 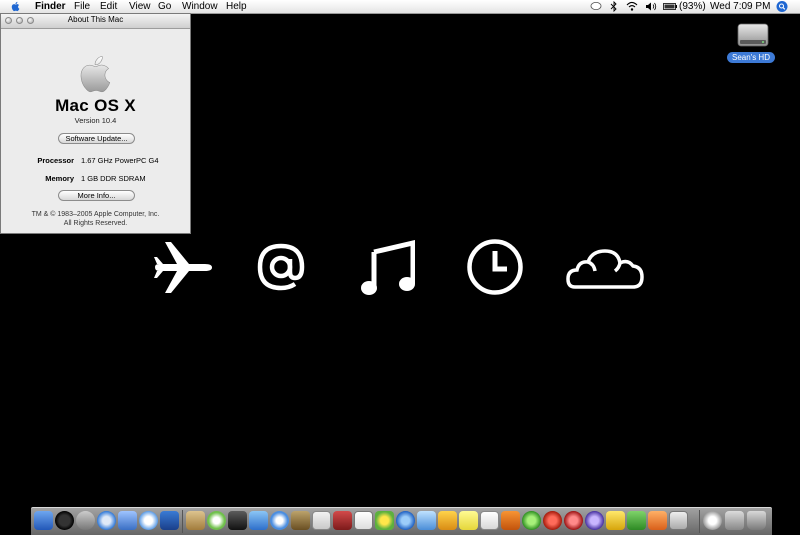 I want to click on dock-system-prefs-icon, so click(x=405, y=520).